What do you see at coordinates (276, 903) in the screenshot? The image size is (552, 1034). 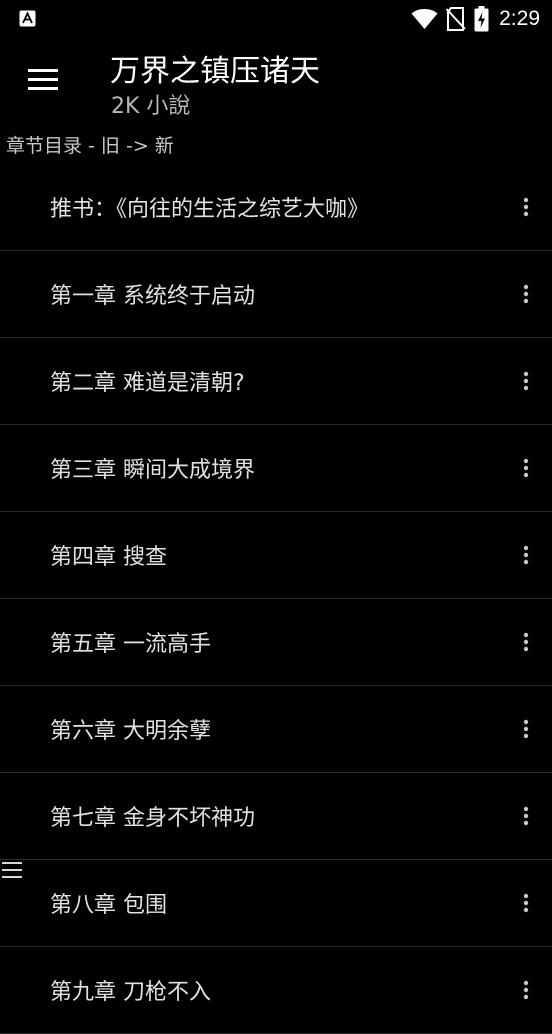 I see `chapter-row: 第八章 包围` at bounding box center [276, 903].